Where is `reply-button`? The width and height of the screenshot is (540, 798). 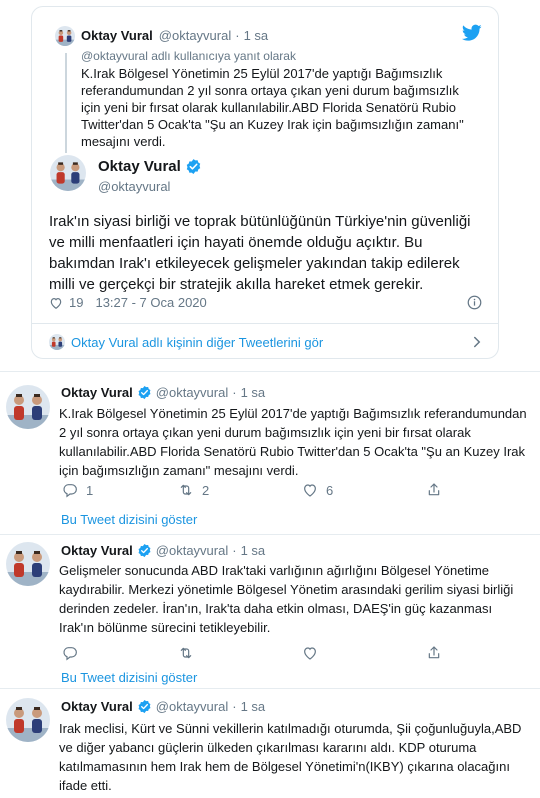
reply-button is located at coordinates (120, 653).